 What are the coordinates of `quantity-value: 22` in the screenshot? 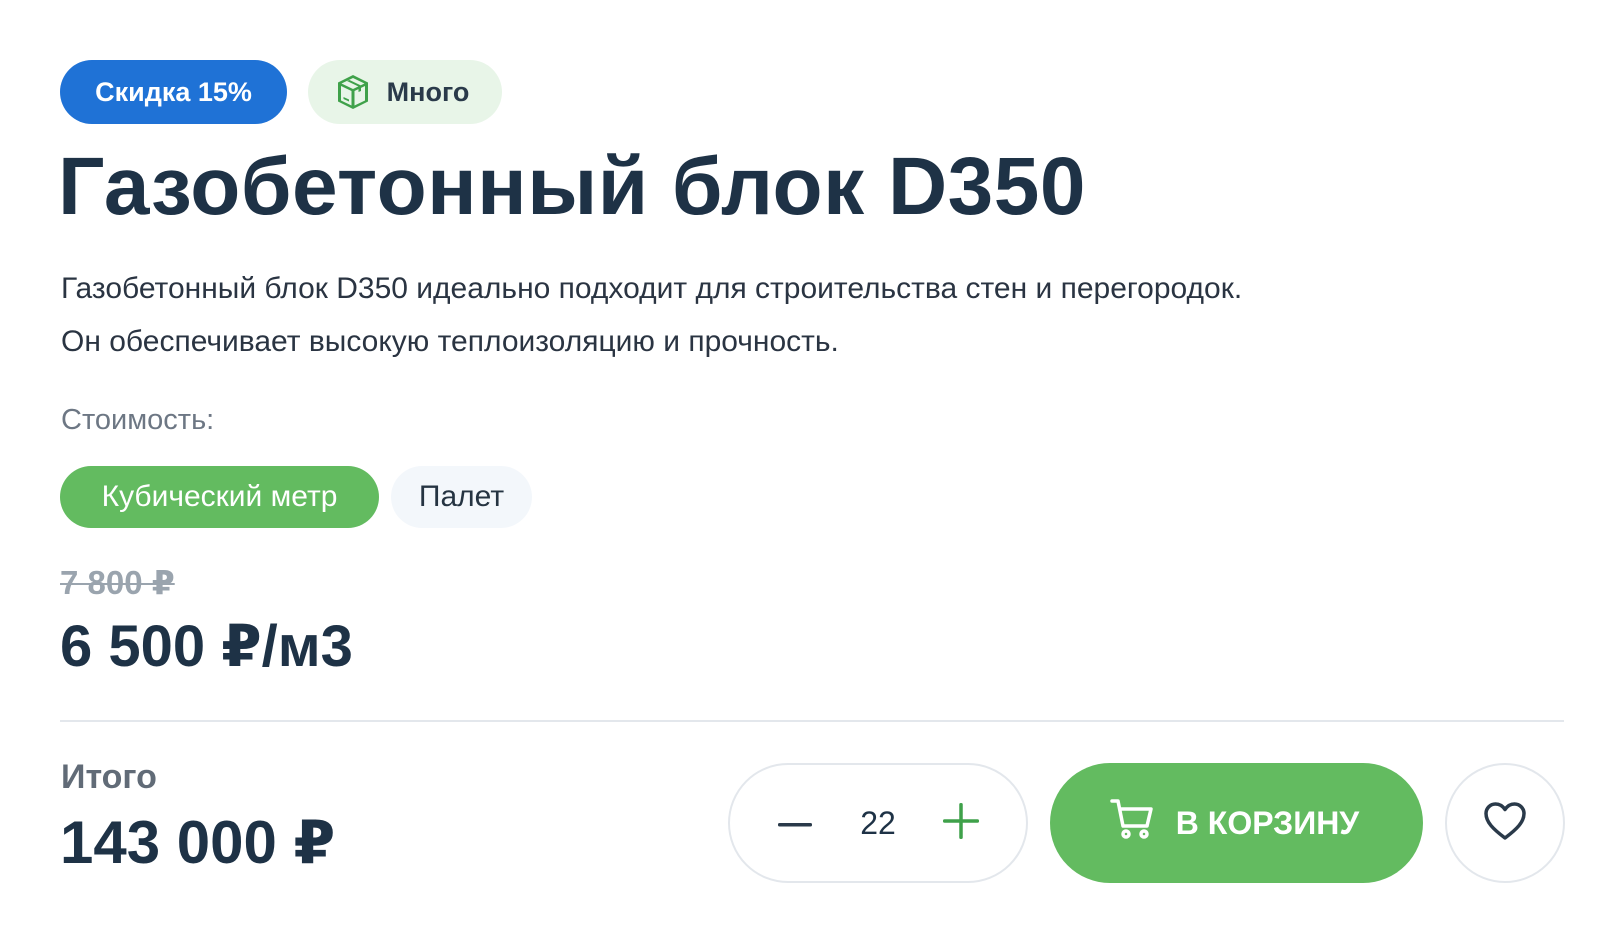 It's located at (878, 823).